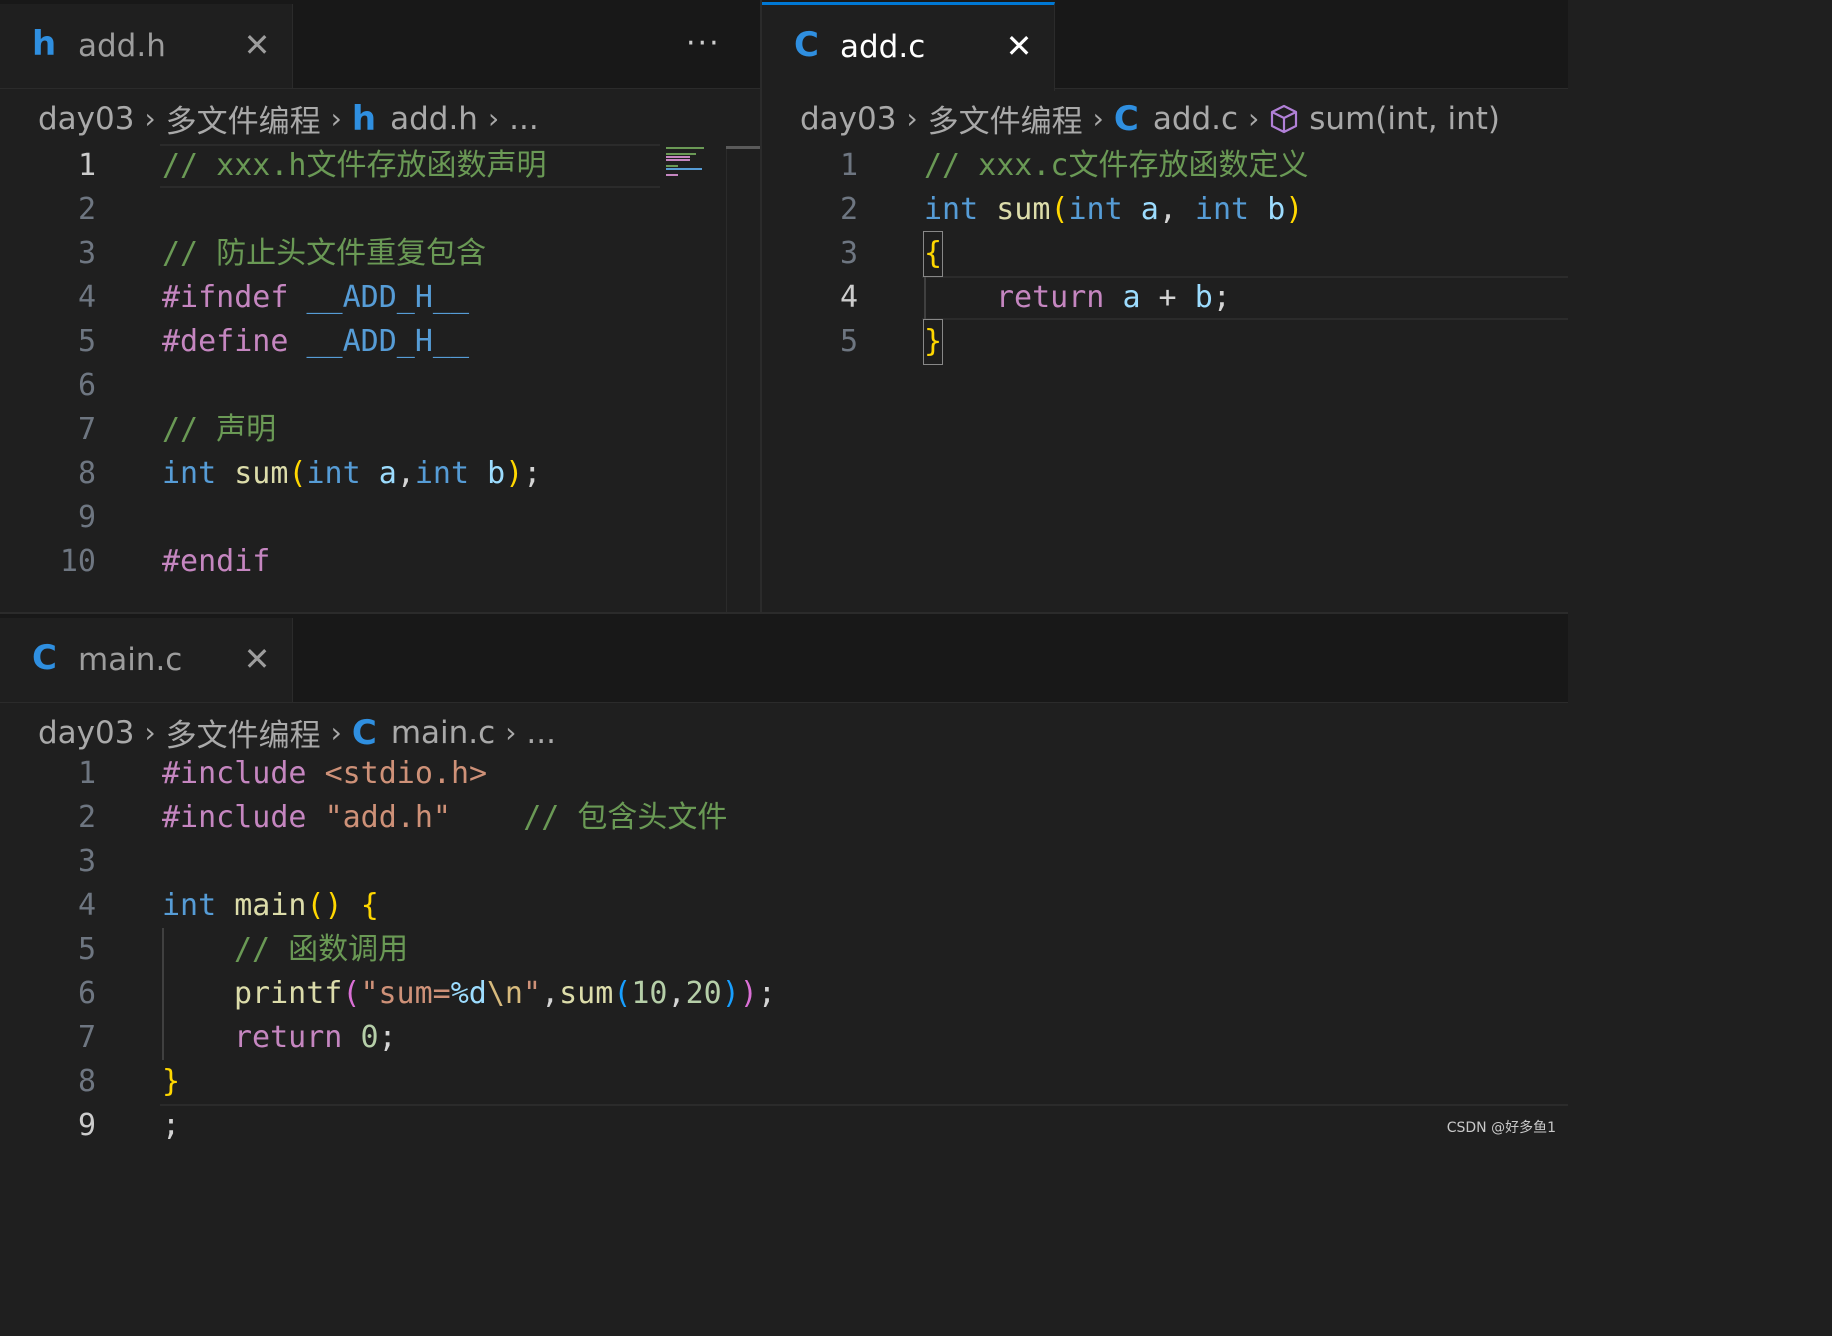 The height and width of the screenshot is (1336, 1832). Describe the element at coordinates (703, 43) in the screenshot. I see `more-actions-icon: ···` at that location.